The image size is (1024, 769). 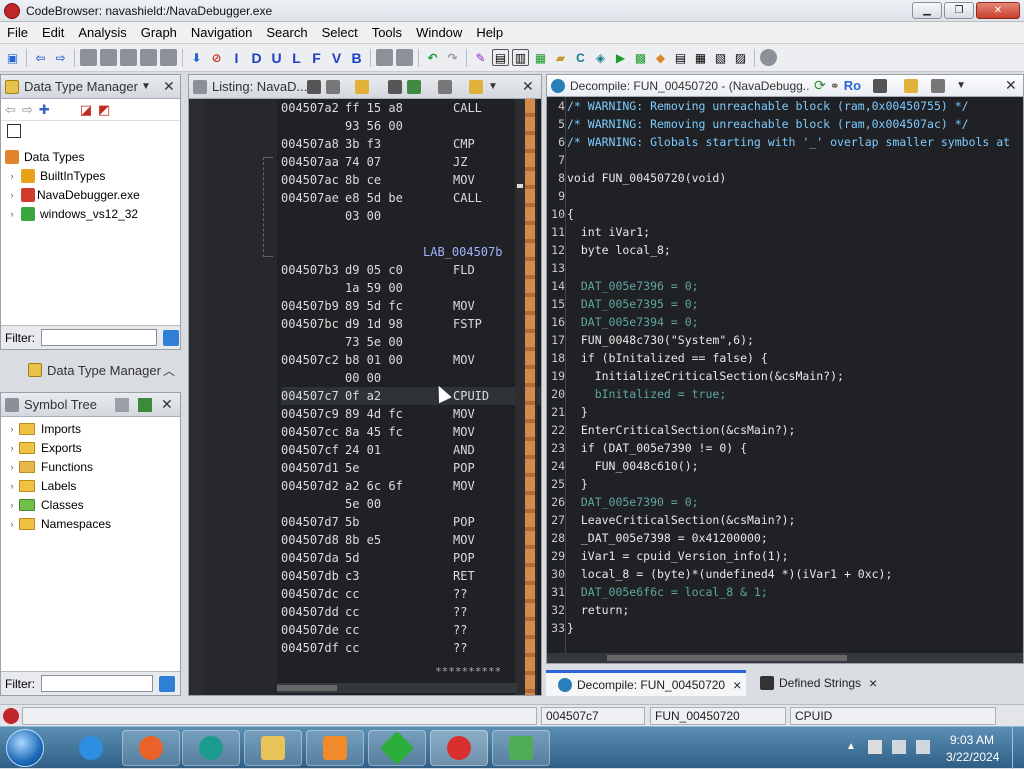 What do you see at coordinates (784, 162) in the screenshot?
I see `code-line: 7` at bounding box center [784, 162].